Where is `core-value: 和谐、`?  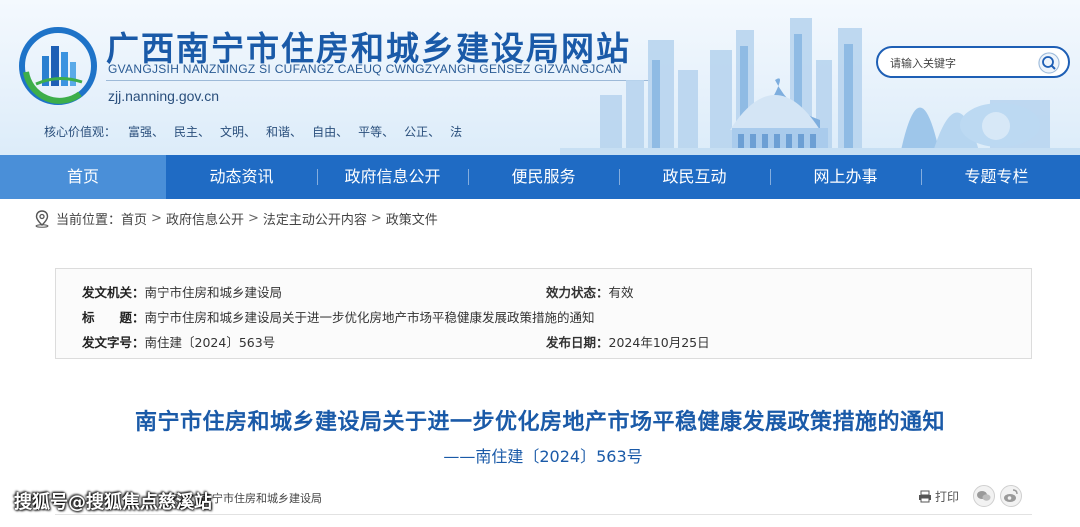 core-value: 和谐、 is located at coordinates (284, 132).